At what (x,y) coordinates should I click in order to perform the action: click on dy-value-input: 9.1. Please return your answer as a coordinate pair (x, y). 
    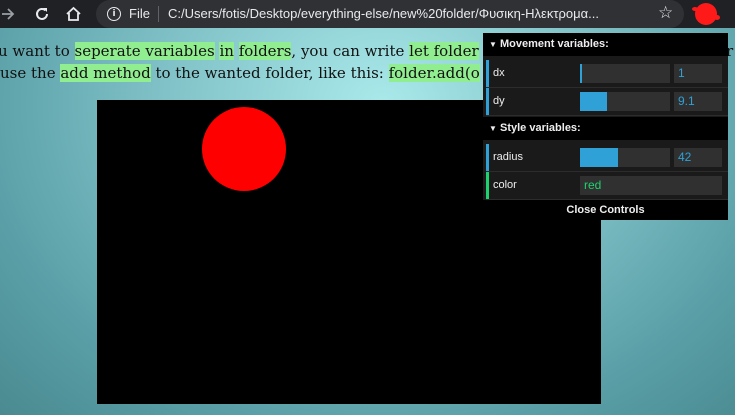
    Looking at the image, I should click on (698, 101).